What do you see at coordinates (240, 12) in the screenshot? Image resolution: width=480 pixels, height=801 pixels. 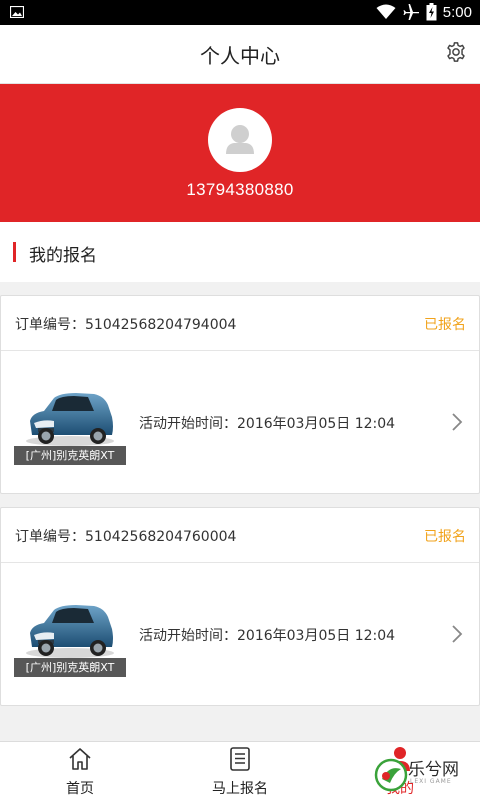 I see `status-bar: 5:00` at bounding box center [240, 12].